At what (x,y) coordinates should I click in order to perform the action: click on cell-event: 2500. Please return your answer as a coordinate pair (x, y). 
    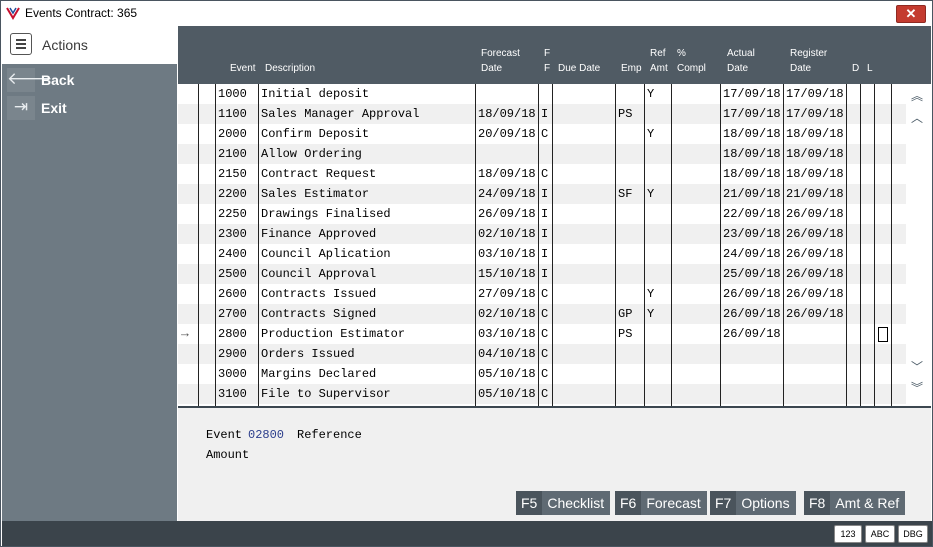
    Looking at the image, I should click on (232, 274).